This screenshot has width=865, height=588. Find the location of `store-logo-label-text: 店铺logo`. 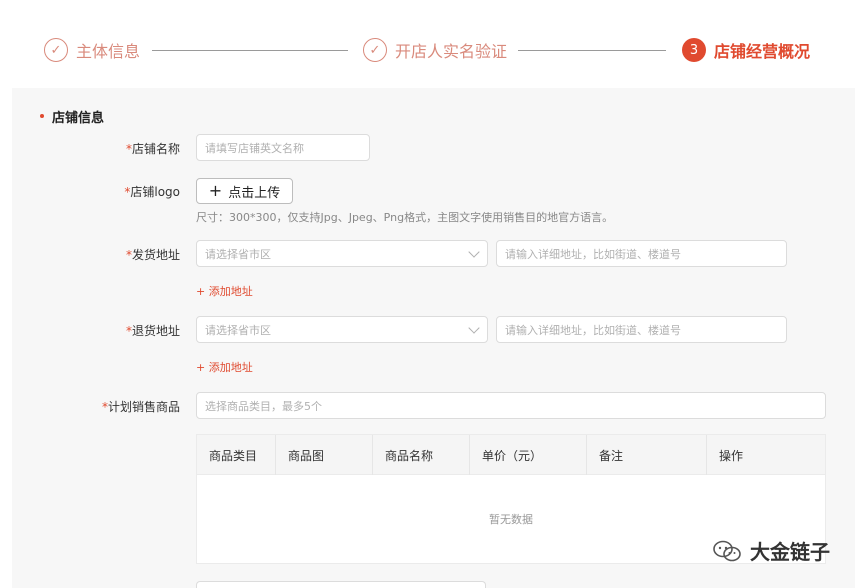

store-logo-label-text: 店铺logo is located at coordinates (155, 192).